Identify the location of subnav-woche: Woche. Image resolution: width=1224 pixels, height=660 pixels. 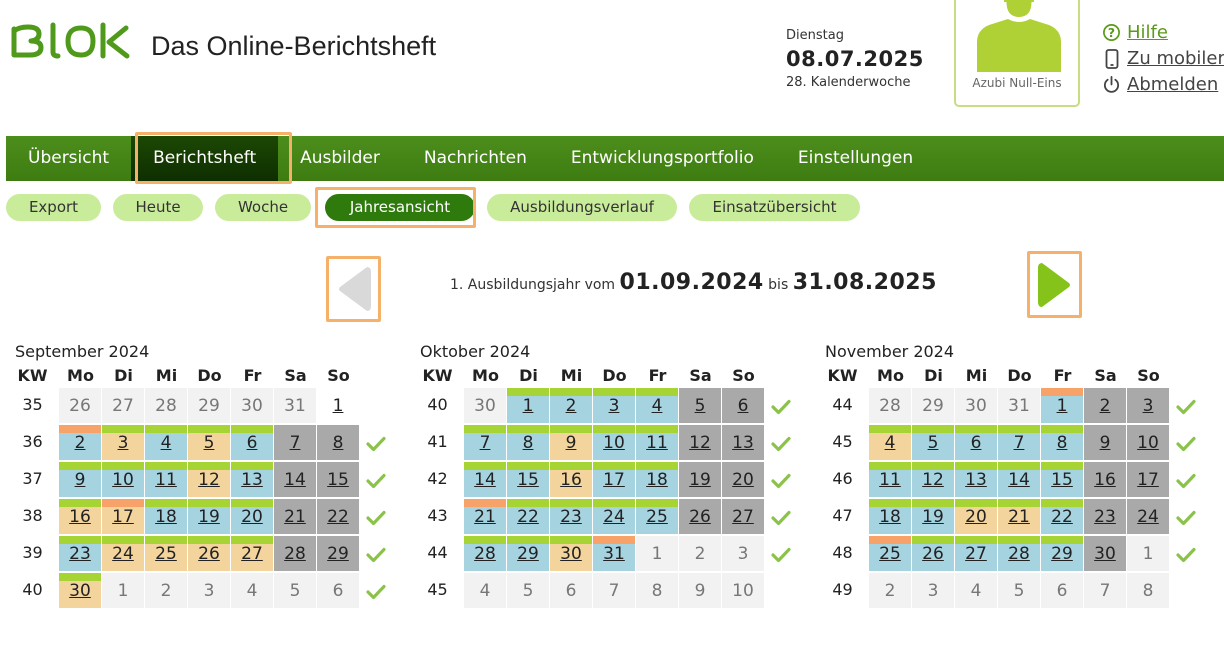
(263, 207).